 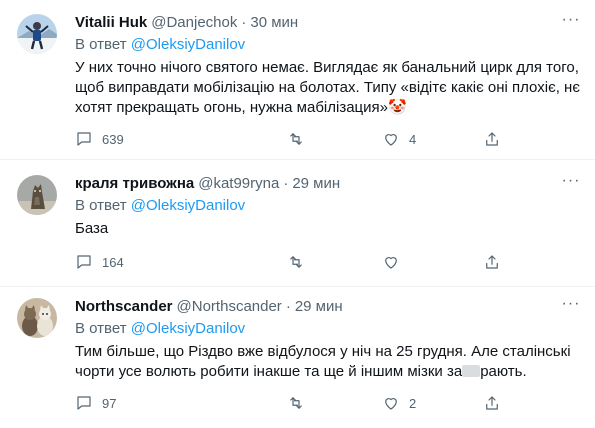 I want to click on clown-emoji: 🤡, so click(x=397, y=107).